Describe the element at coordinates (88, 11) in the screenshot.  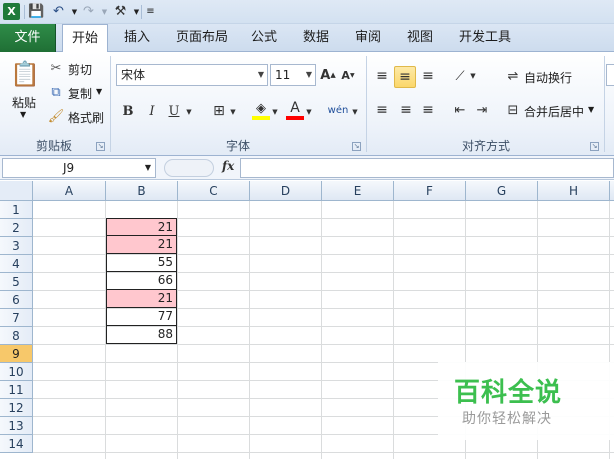
I see `redo-icon: ↷` at that location.